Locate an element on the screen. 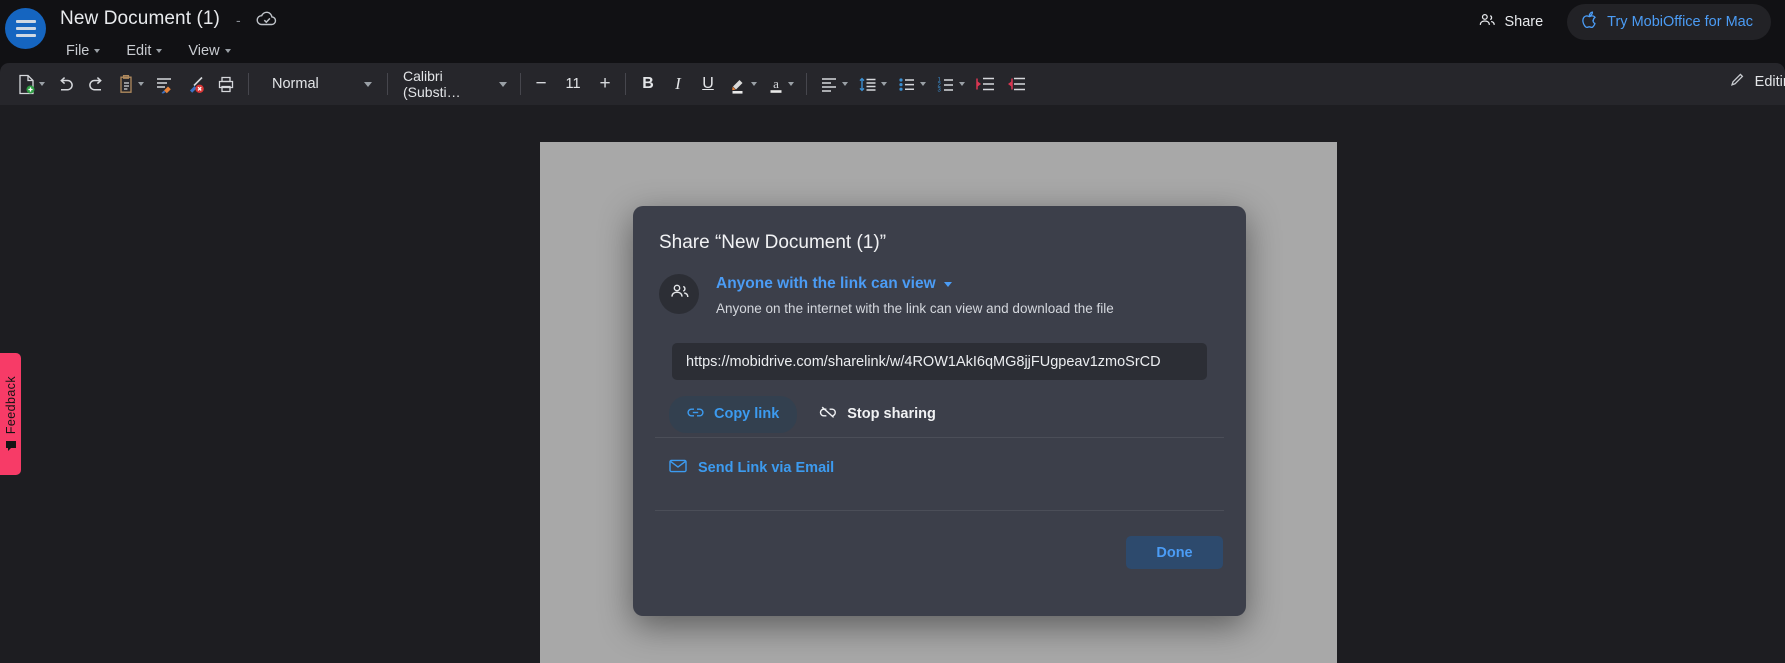  link-icon is located at coordinates (695, 414).